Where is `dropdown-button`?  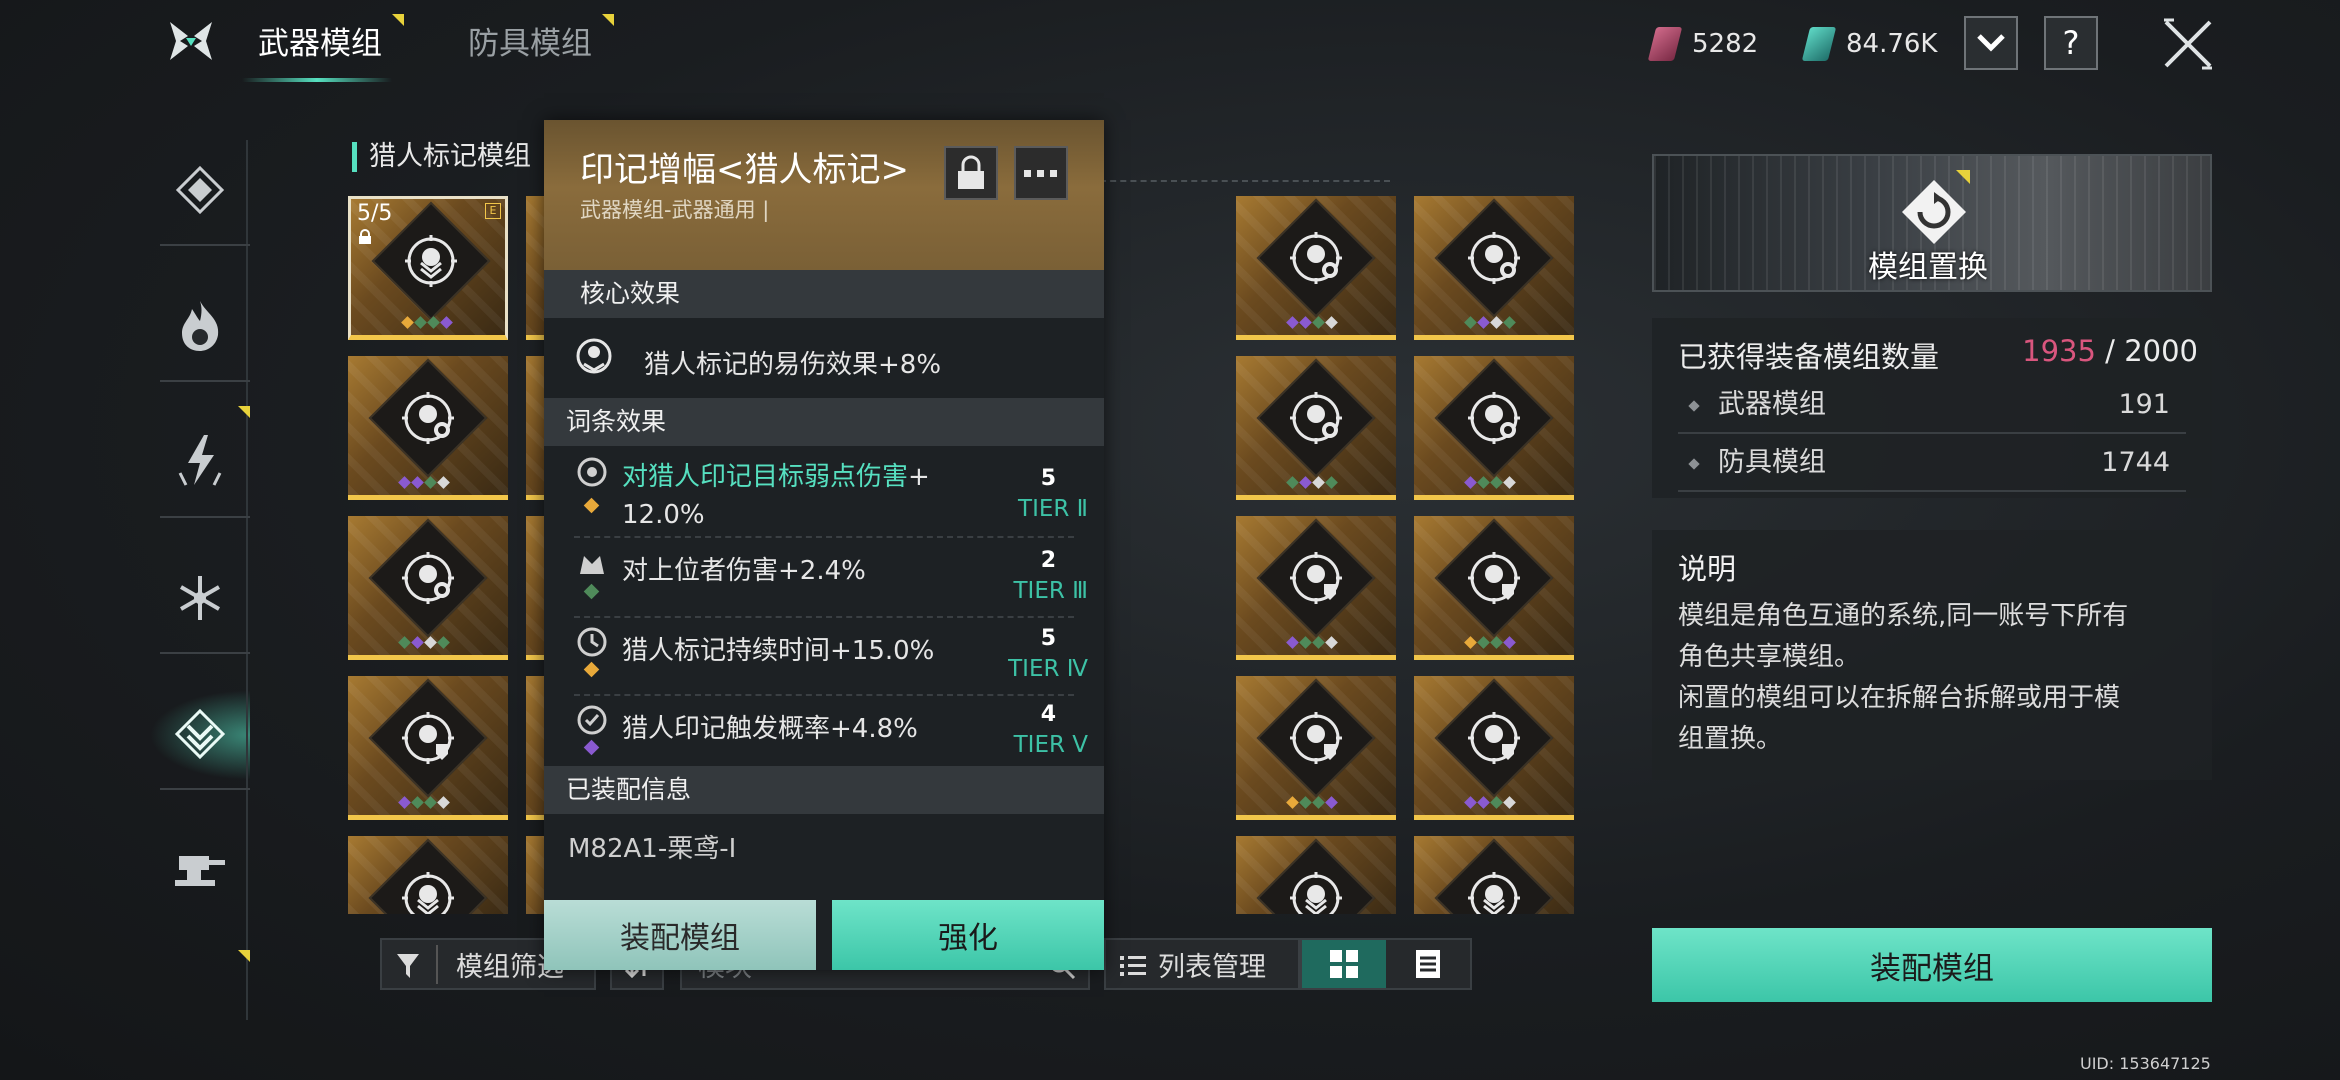
dropdown-button is located at coordinates (1991, 43).